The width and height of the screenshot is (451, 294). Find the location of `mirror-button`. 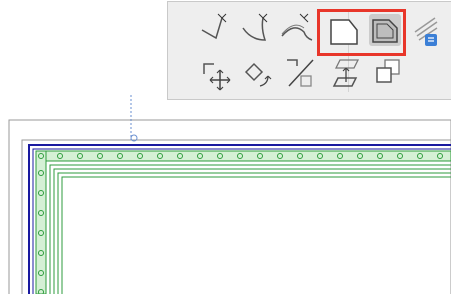

mirror-button is located at coordinates (301, 74).